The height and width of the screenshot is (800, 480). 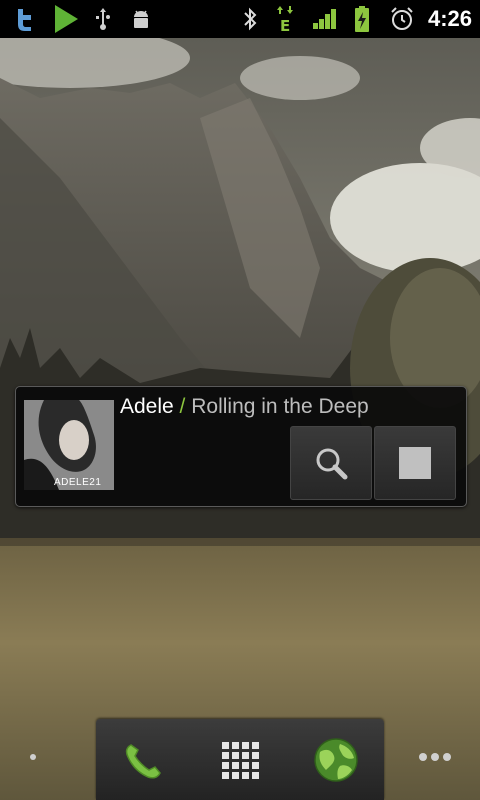 I want to click on battery-charging-icon, so click(x=362, y=19).